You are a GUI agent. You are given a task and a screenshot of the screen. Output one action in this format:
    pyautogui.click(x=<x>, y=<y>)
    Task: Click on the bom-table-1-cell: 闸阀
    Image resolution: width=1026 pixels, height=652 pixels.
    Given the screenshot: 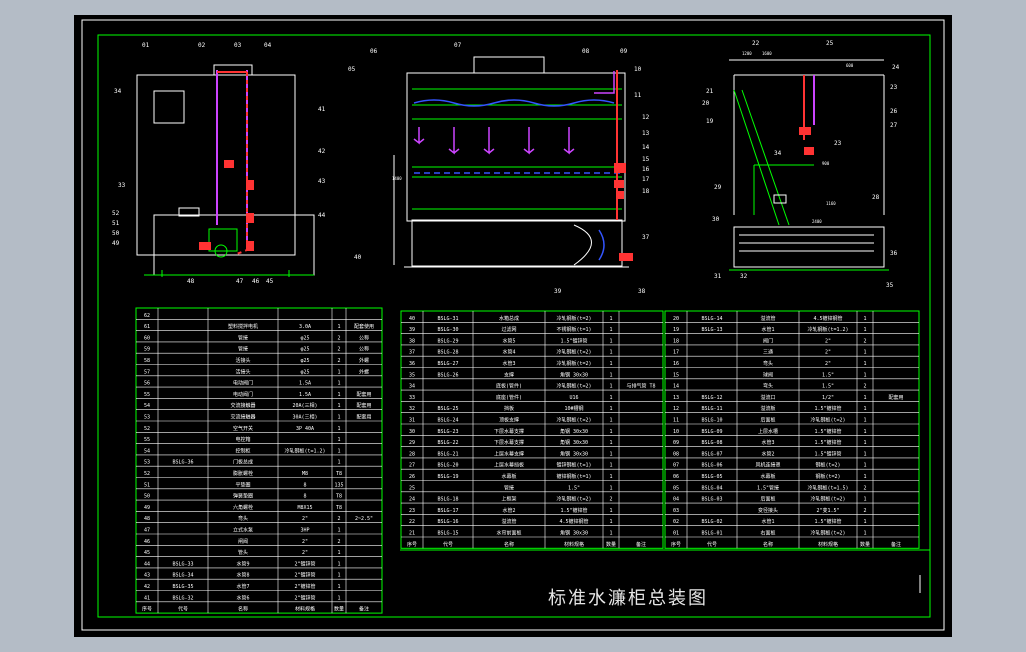 What is the action you would take?
    pyautogui.click(x=243, y=541)
    